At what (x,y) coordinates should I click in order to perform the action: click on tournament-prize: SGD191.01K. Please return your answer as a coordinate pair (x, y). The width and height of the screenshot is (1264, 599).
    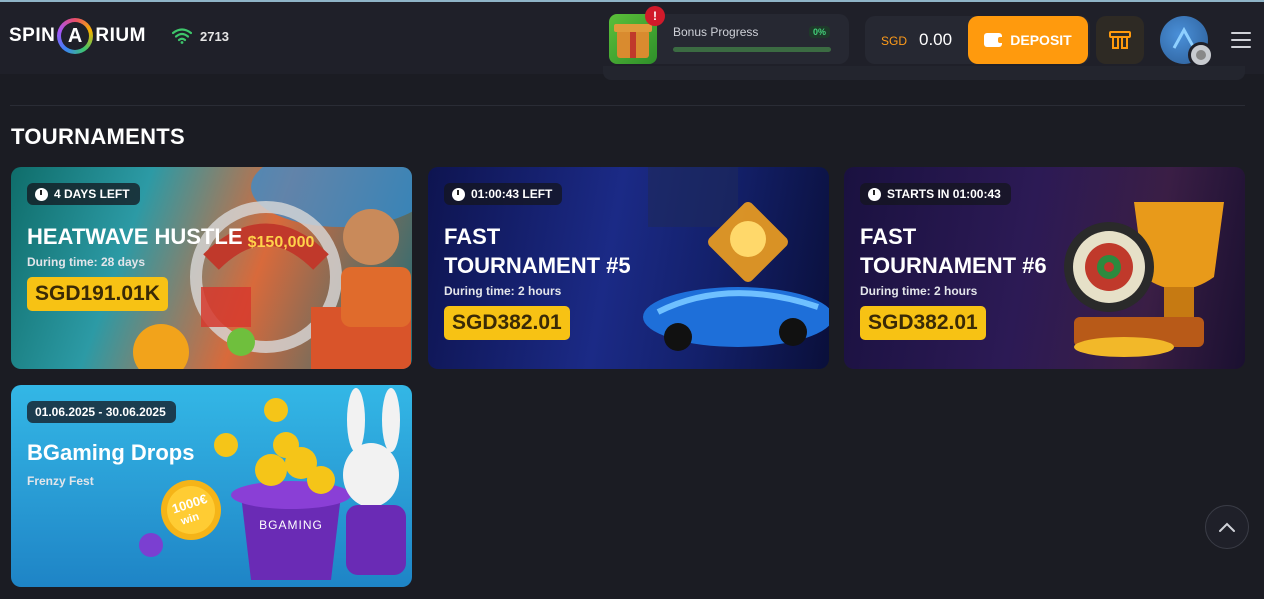
    Looking at the image, I should click on (97, 294).